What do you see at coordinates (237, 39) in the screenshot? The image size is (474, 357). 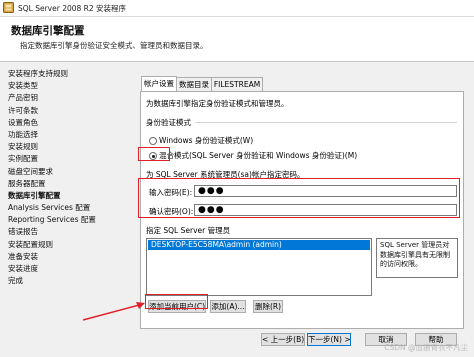 I see `page-header: 数据库引擎配置 指定数据库引擎身份验证安全模式、管理员和数据目录。` at bounding box center [237, 39].